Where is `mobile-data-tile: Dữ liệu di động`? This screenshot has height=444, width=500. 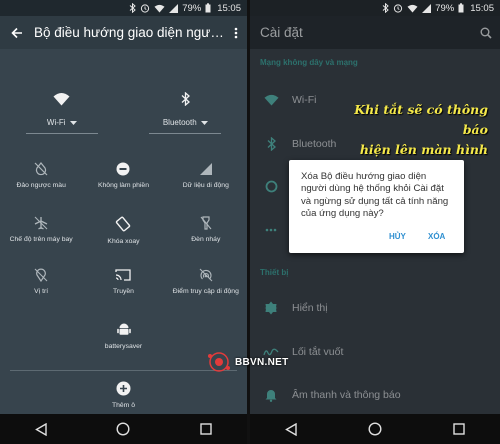 mobile-data-tile: Dữ liệu di động is located at coordinates (206, 175).